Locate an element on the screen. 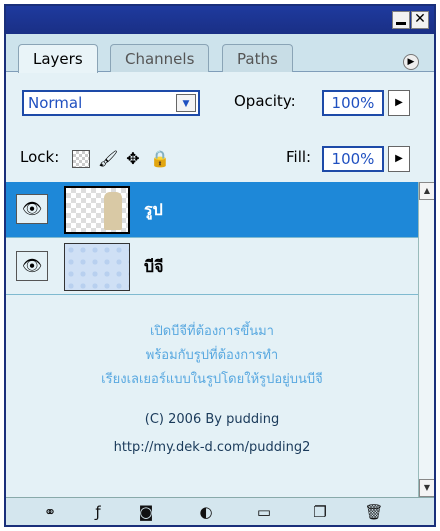 This screenshot has width=440, height=531. link-icon: ⚭ is located at coordinates (50, 512).